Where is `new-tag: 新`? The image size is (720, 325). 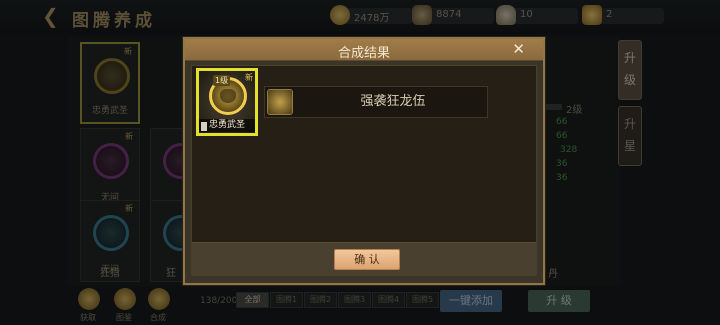 new-tag: 新 is located at coordinates (249, 77).